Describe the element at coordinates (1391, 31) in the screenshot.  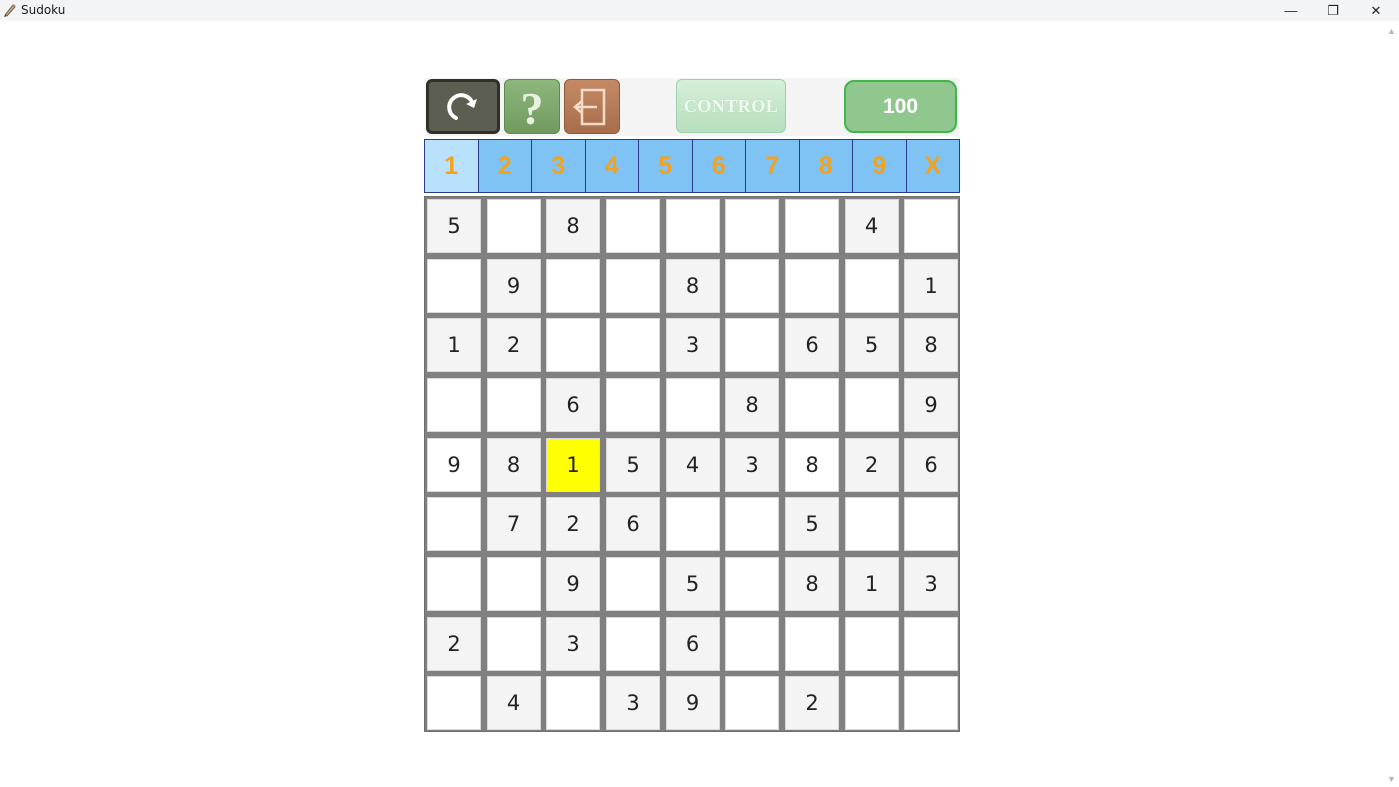
I see `scroll-up-icon: ▲` at that location.